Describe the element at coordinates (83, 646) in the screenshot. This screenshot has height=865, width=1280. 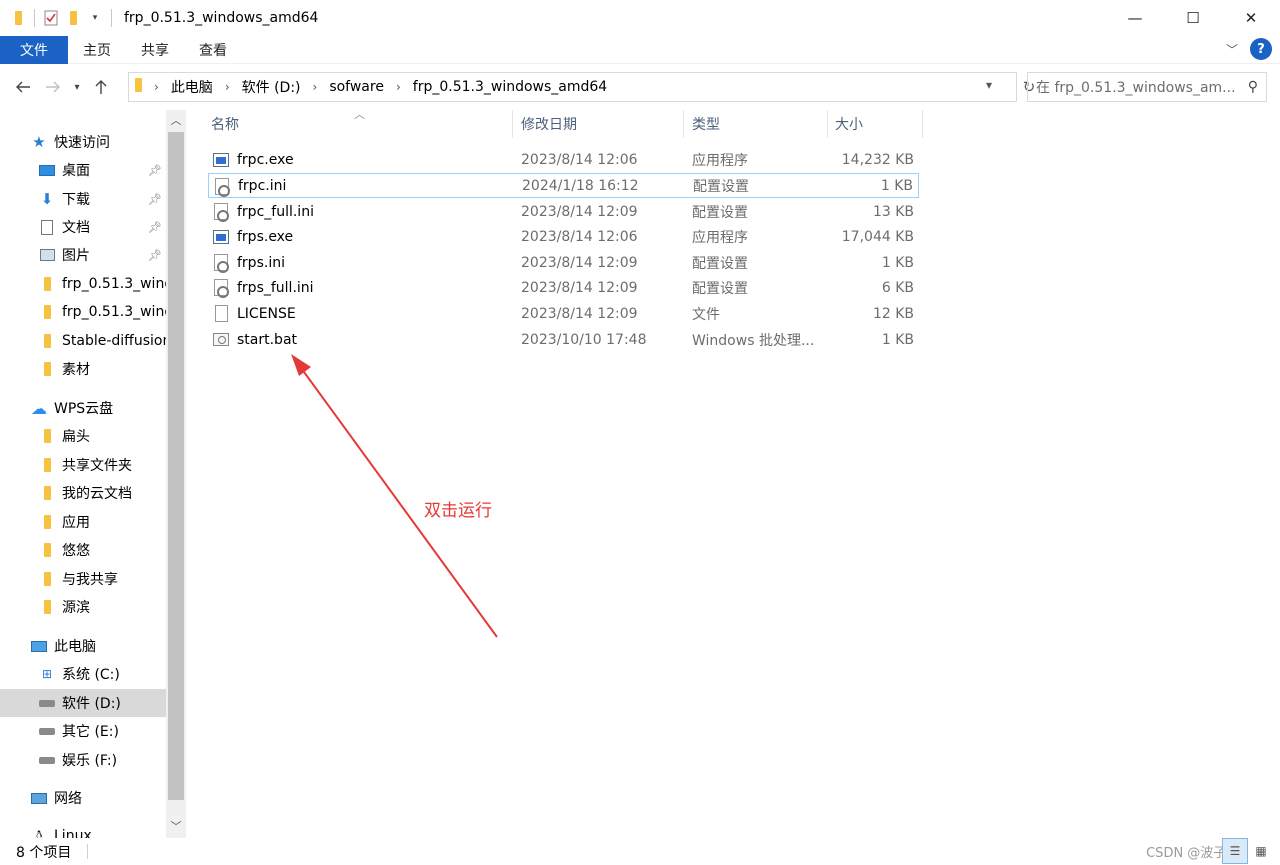
I see `nav-this-pc: 此电脑` at that location.